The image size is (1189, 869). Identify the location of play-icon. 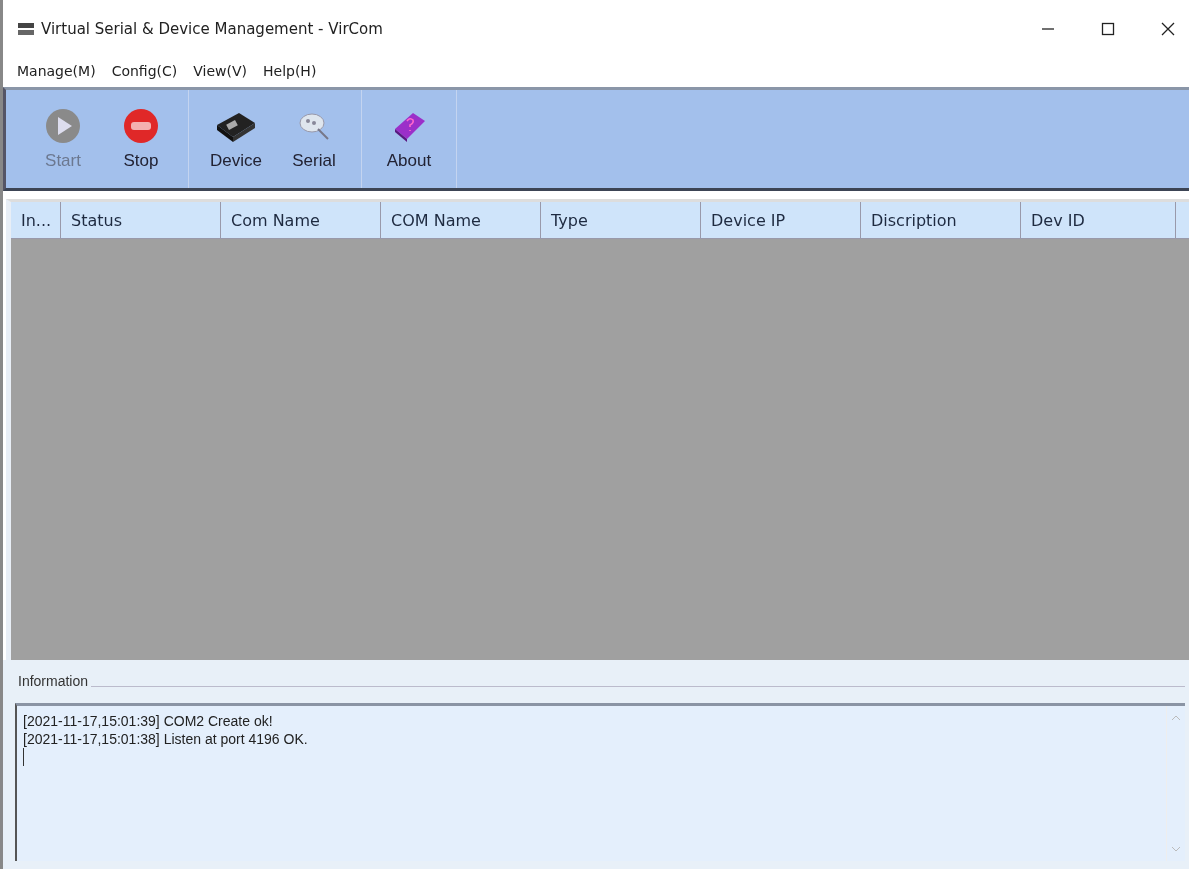
(63, 126).